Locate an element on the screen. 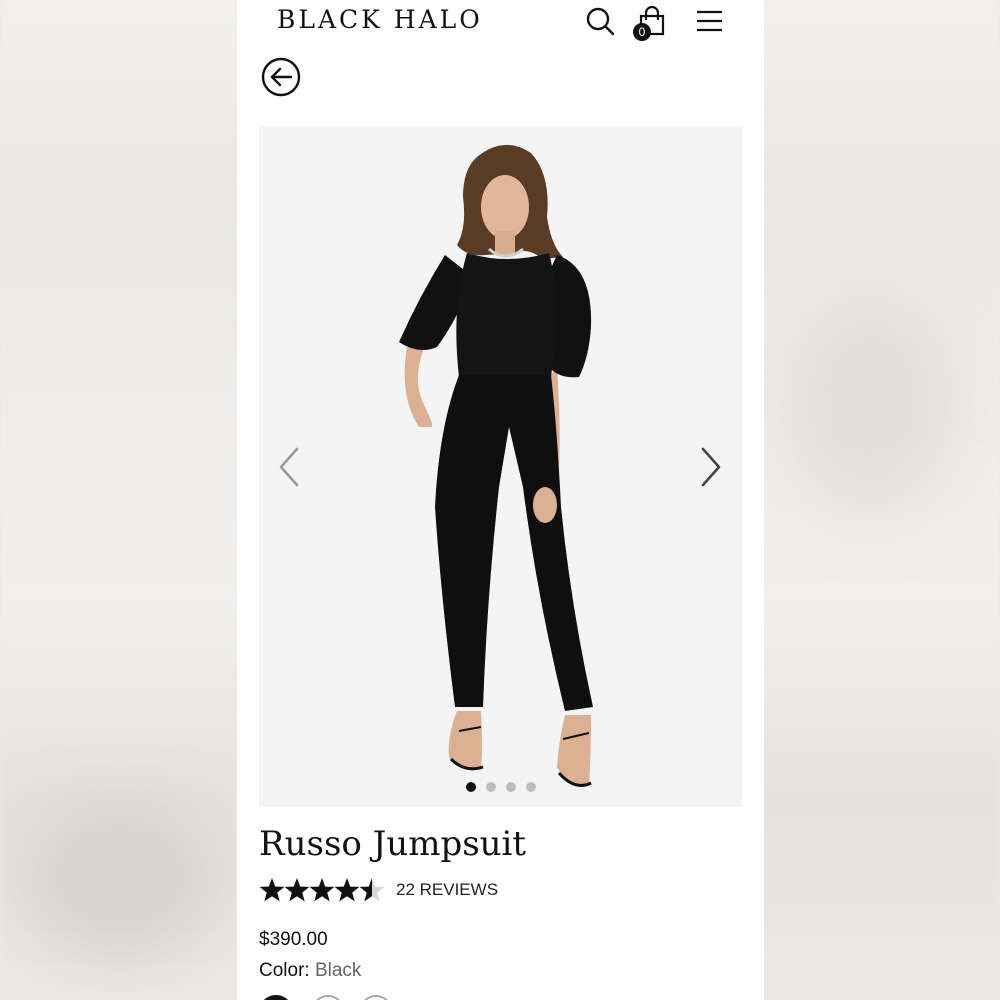 This screenshot has width=1000, height=1000. color-value: Black is located at coordinates (338, 970).